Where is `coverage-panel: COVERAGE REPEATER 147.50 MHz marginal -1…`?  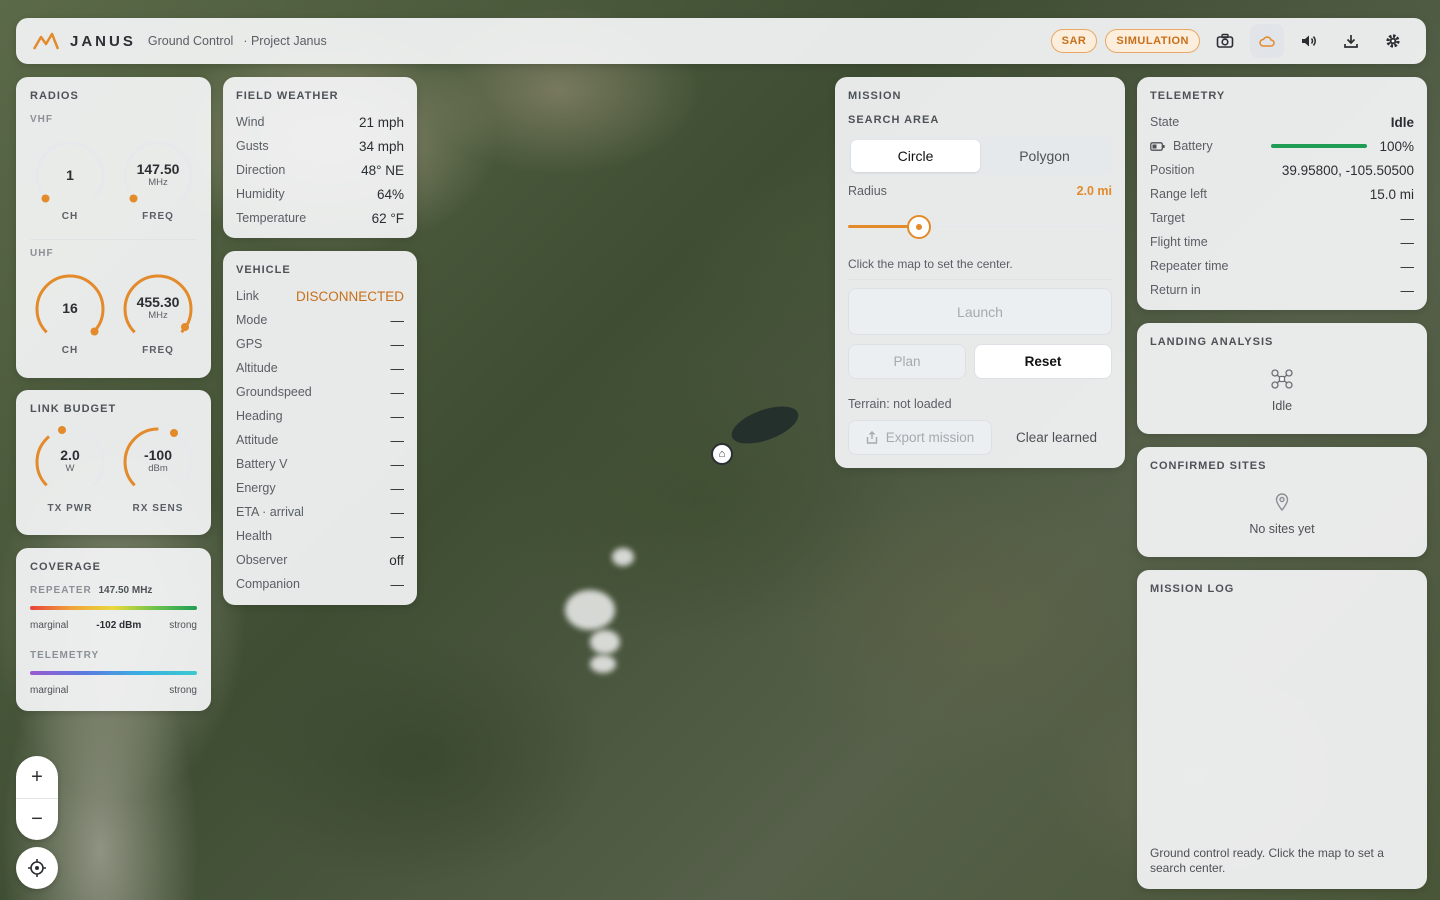
coverage-panel: COVERAGE REPEATER 147.50 MHz marginal -1… is located at coordinates (113, 629).